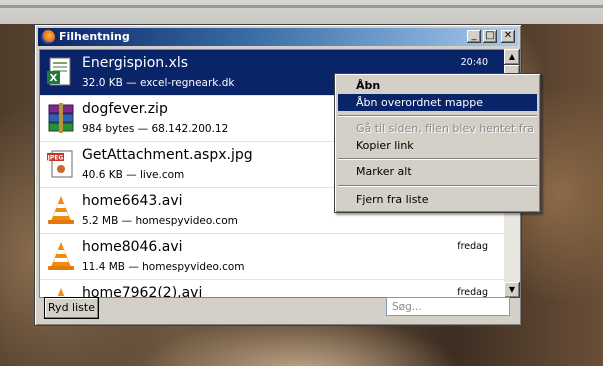 The image size is (603, 366). I want to click on winrar-archive-icon, so click(61, 118).